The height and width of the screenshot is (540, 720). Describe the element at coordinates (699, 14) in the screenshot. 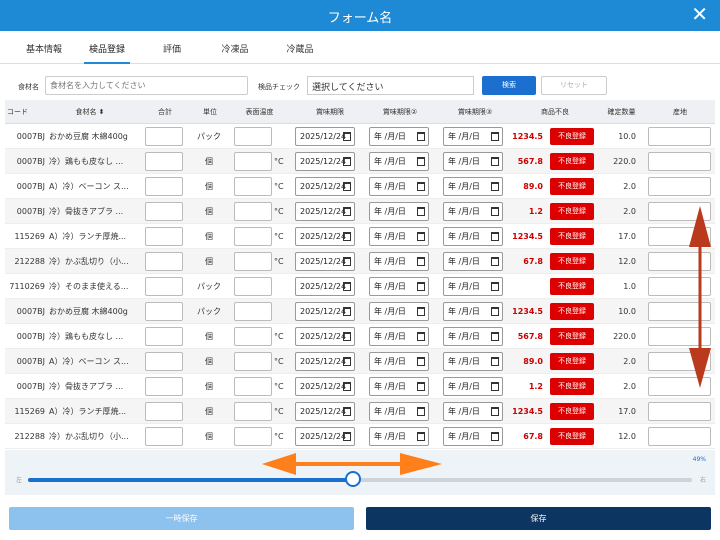

I see `close-icon: ✕` at that location.